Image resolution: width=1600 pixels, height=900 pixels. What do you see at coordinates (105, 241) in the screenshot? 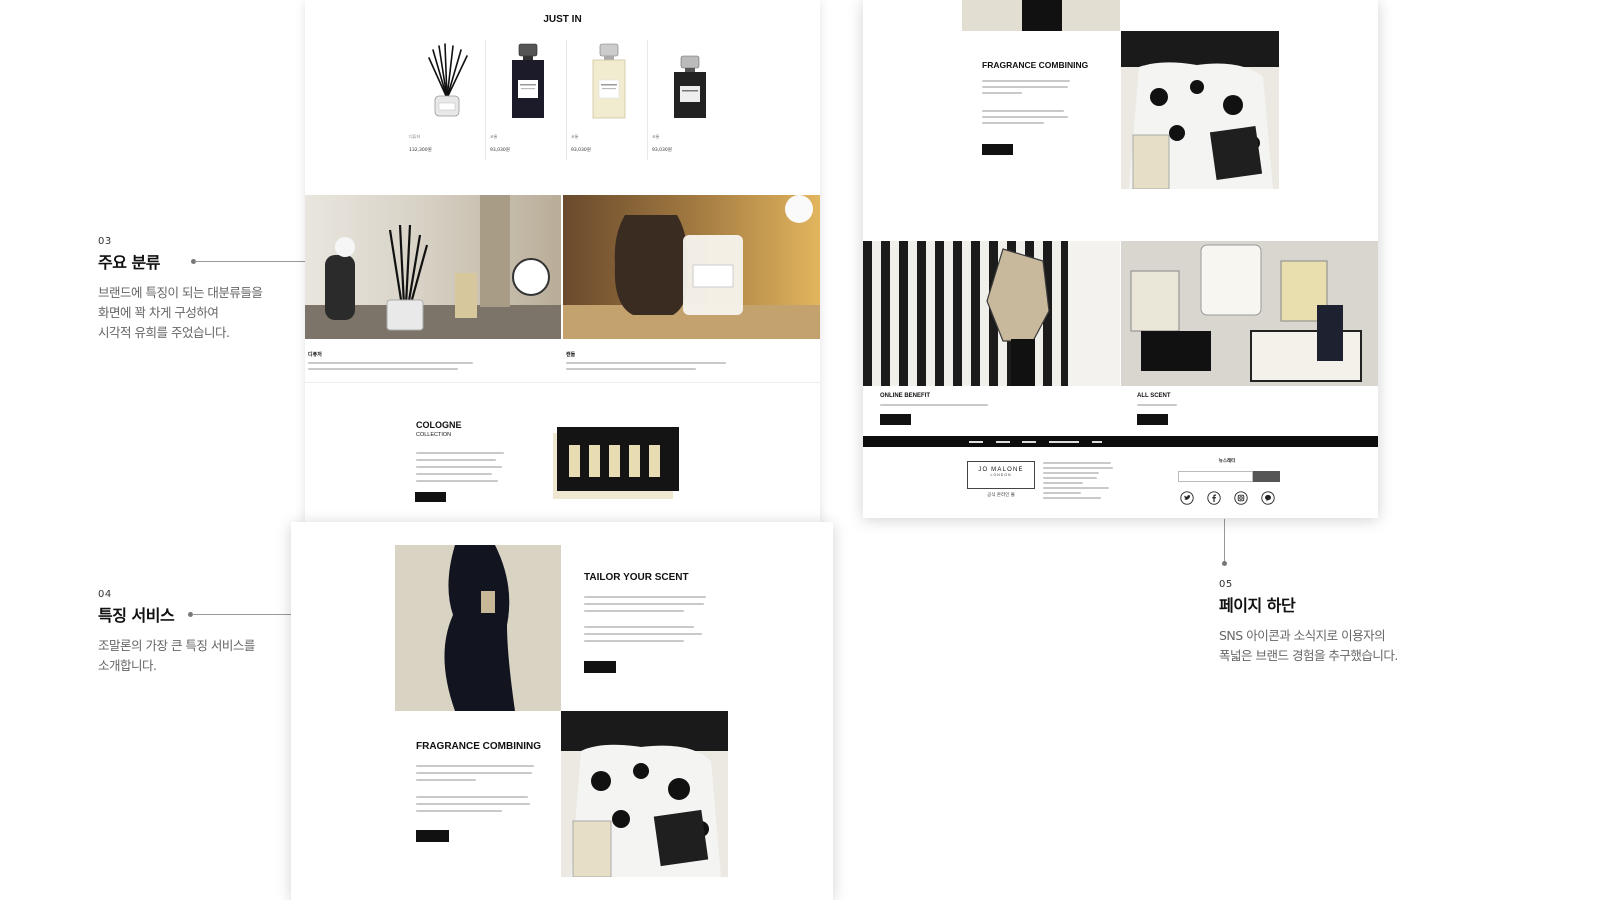
I see `annotation-number: 03` at bounding box center [105, 241].